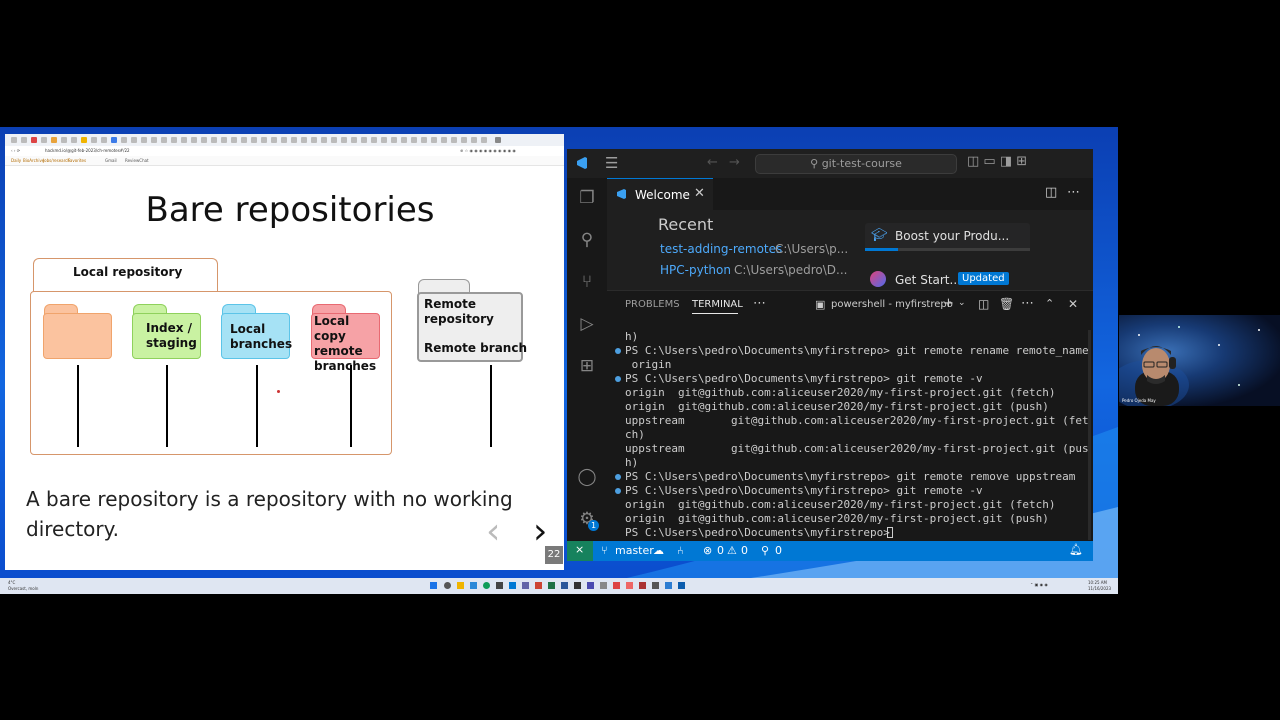 The width and height of the screenshot is (1280, 720). What do you see at coordinates (660, 194) in the screenshot?
I see `tab-welcome: Welcome ✕` at bounding box center [660, 194].